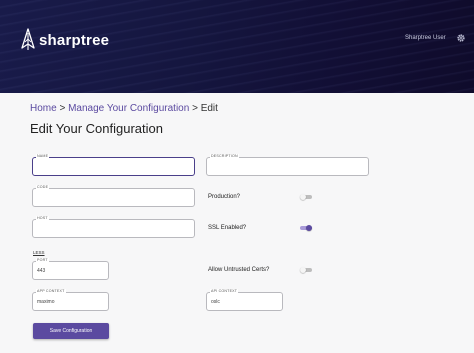 The image size is (474, 353). Describe the element at coordinates (43, 187) in the screenshot. I see `code-field-label: CODE` at that location.